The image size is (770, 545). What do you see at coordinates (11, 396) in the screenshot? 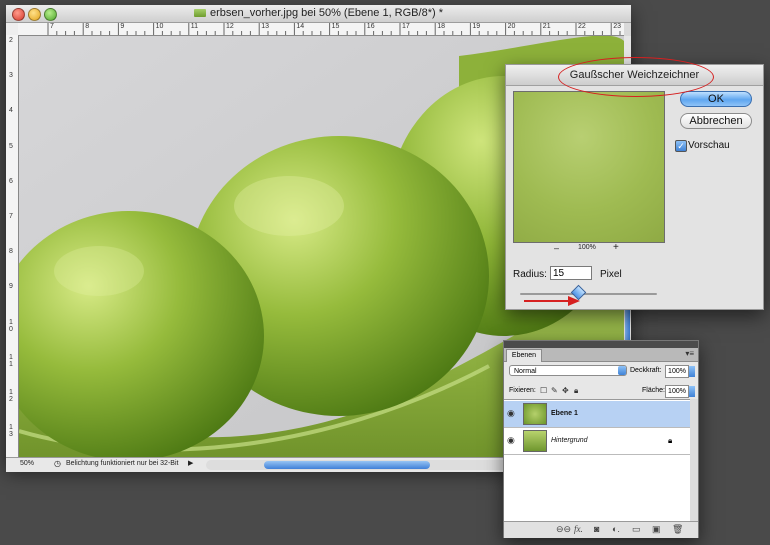
I see `ruler-left-tick-label: 12` at bounding box center [11, 396].